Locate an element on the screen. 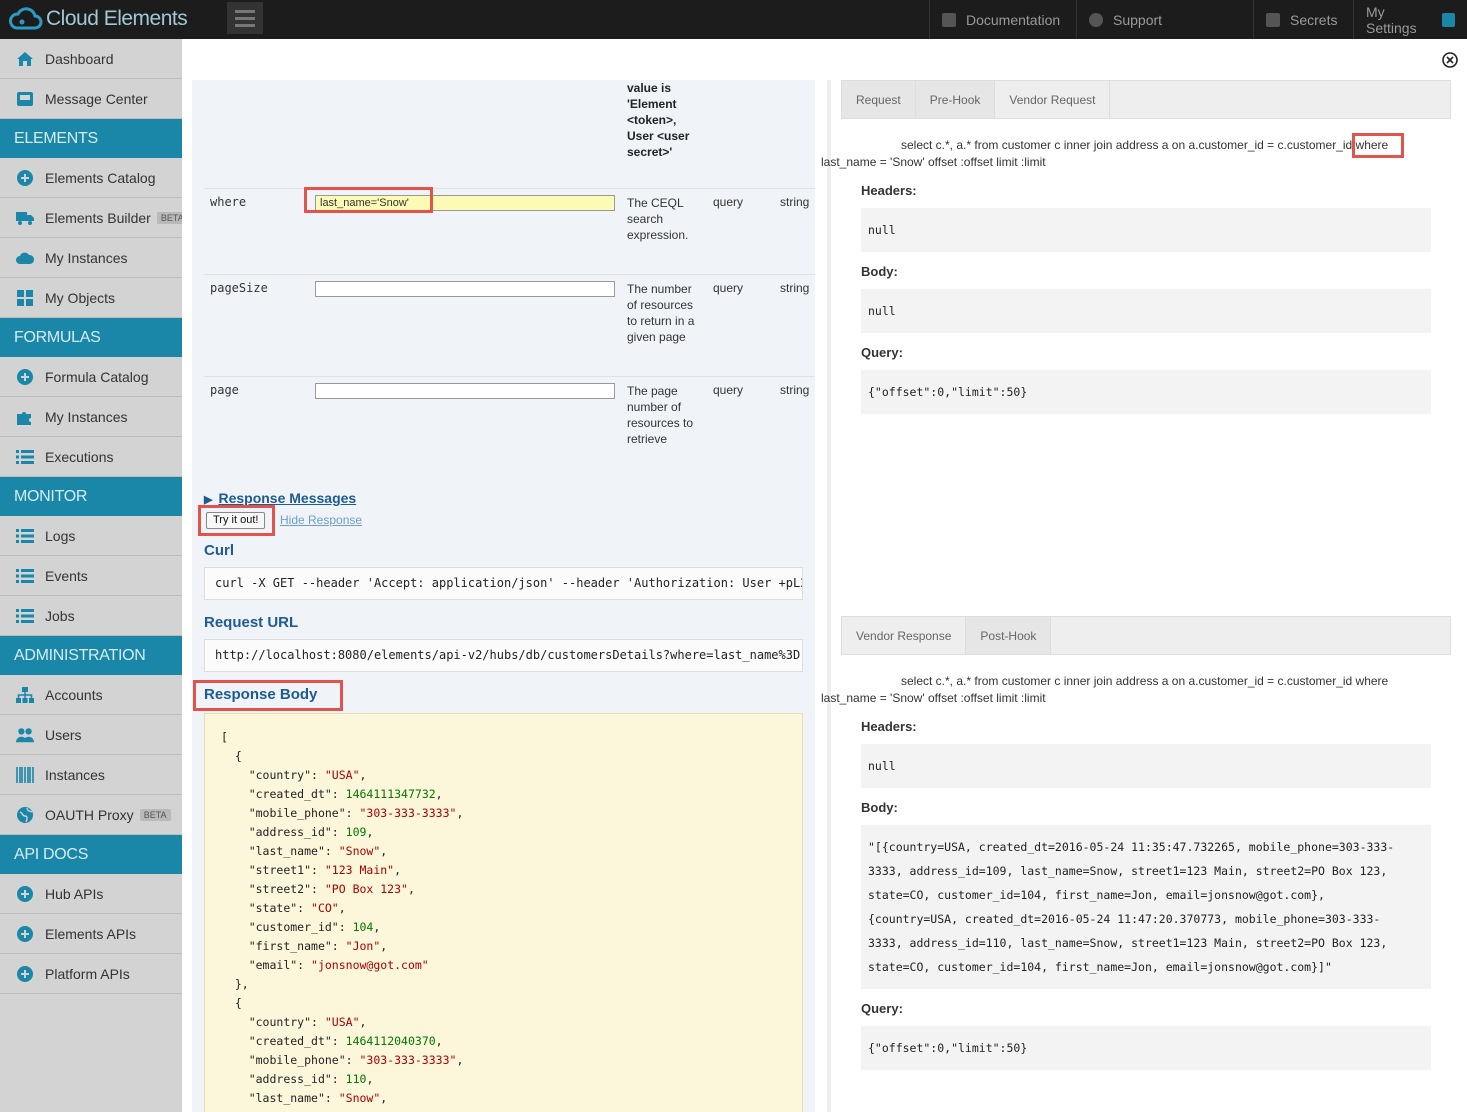 This screenshot has width=1467, height=1112. sidebar-item-label: Hub APIs is located at coordinates (74, 893).